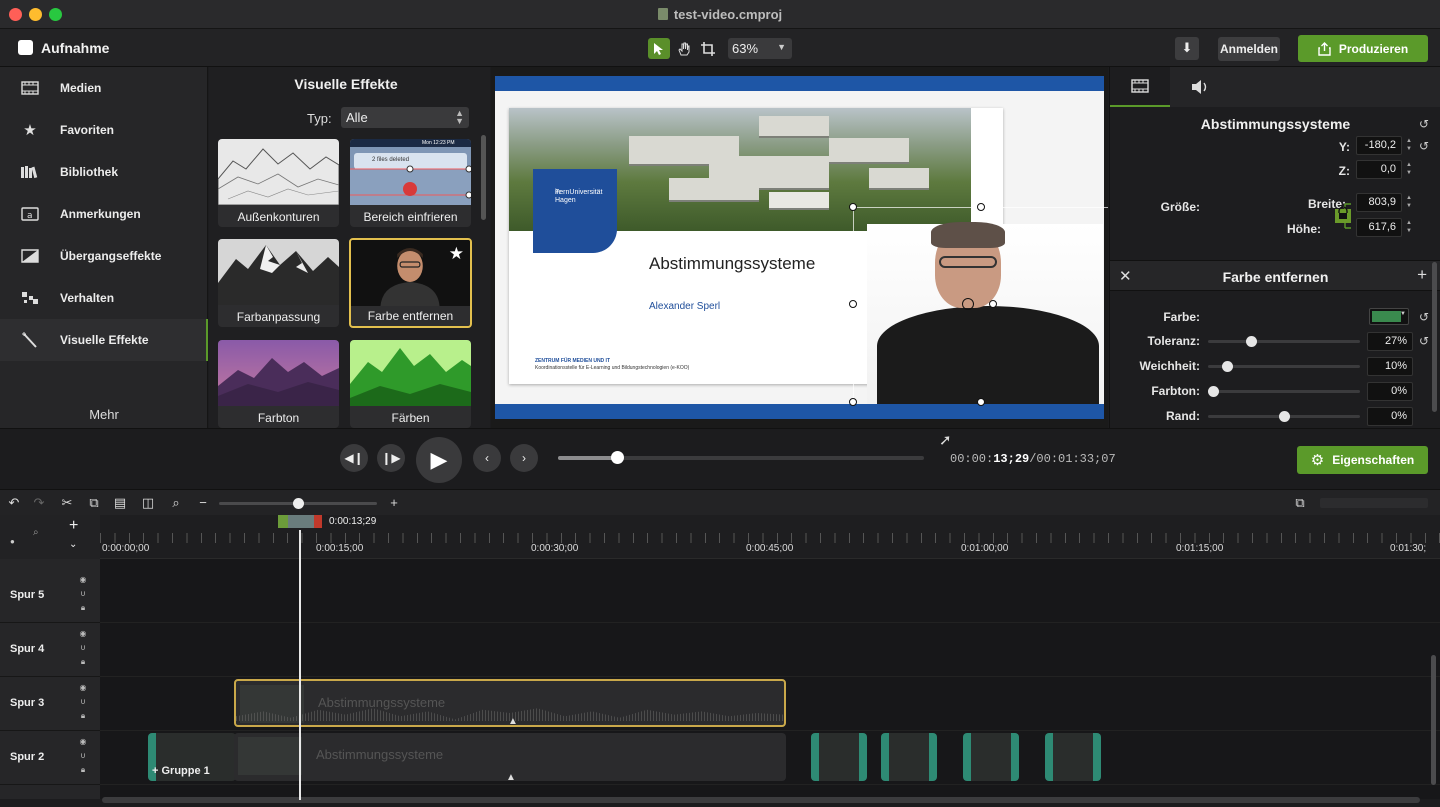  What do you see at coordinates (456, 254) in the screenshot?
I see `favorite-star-icon: ★` at bounding box center [456, 254].